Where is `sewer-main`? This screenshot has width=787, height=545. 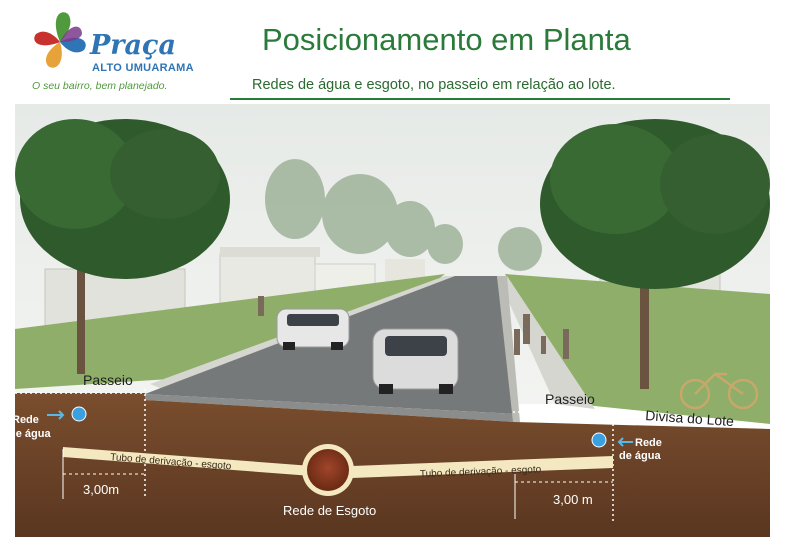 sewer-main is located at coordinates (328, 470).